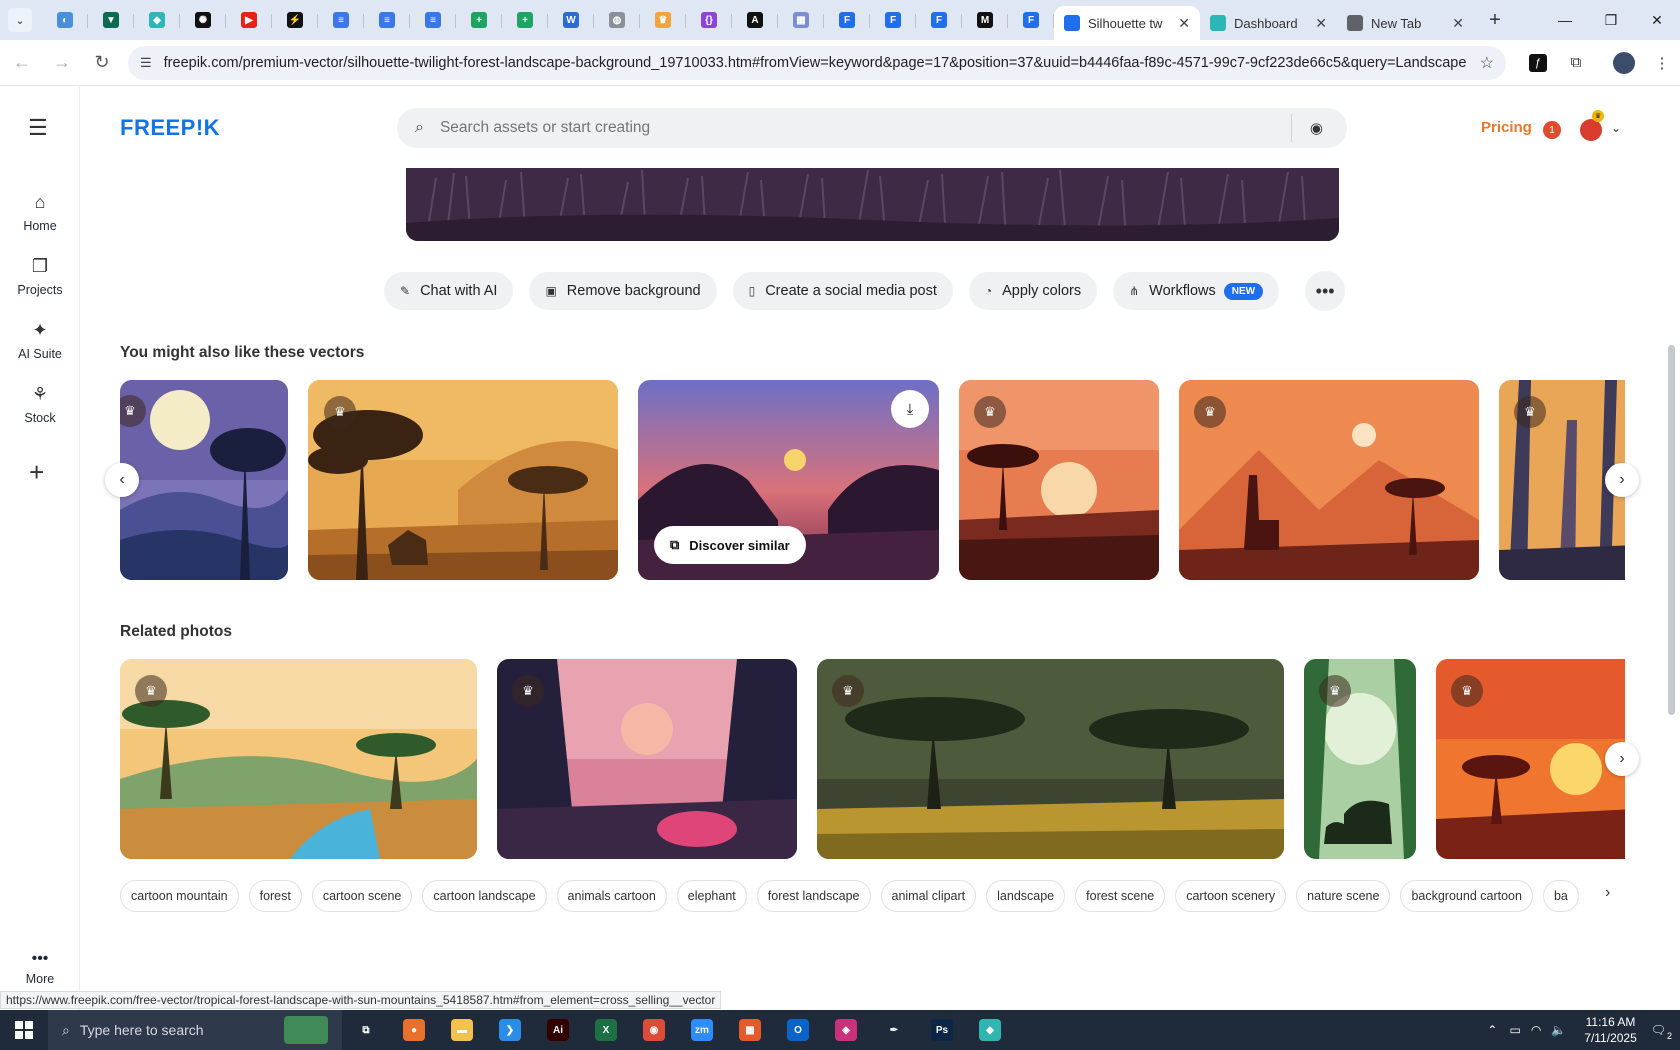 Image resolution: width=1680 pixels, height=1050 pixels. What do you see at coordinates (910, 409) in the screenshot?
I see `download-icon: ⤓` at bounding box center [910, 409].